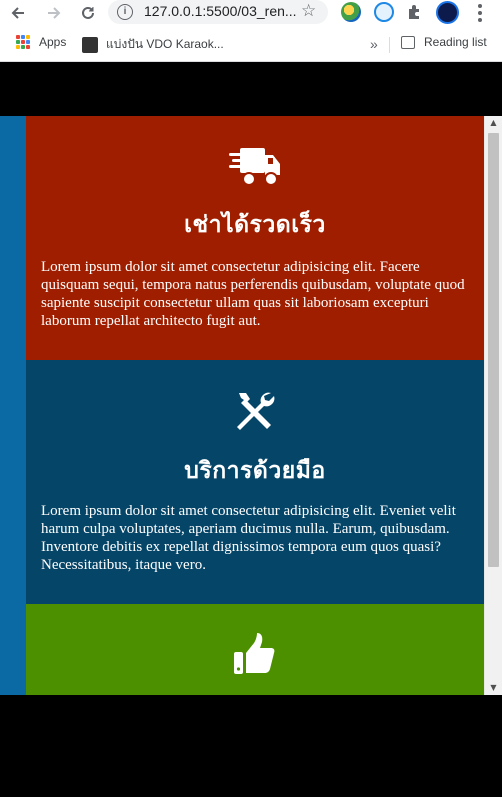 The height and width of the screenshot is (797, 502). What do you see at coordinates (125, 12) in the screenshot?
I see `info-icon: i` at bounding box center [125, 12].